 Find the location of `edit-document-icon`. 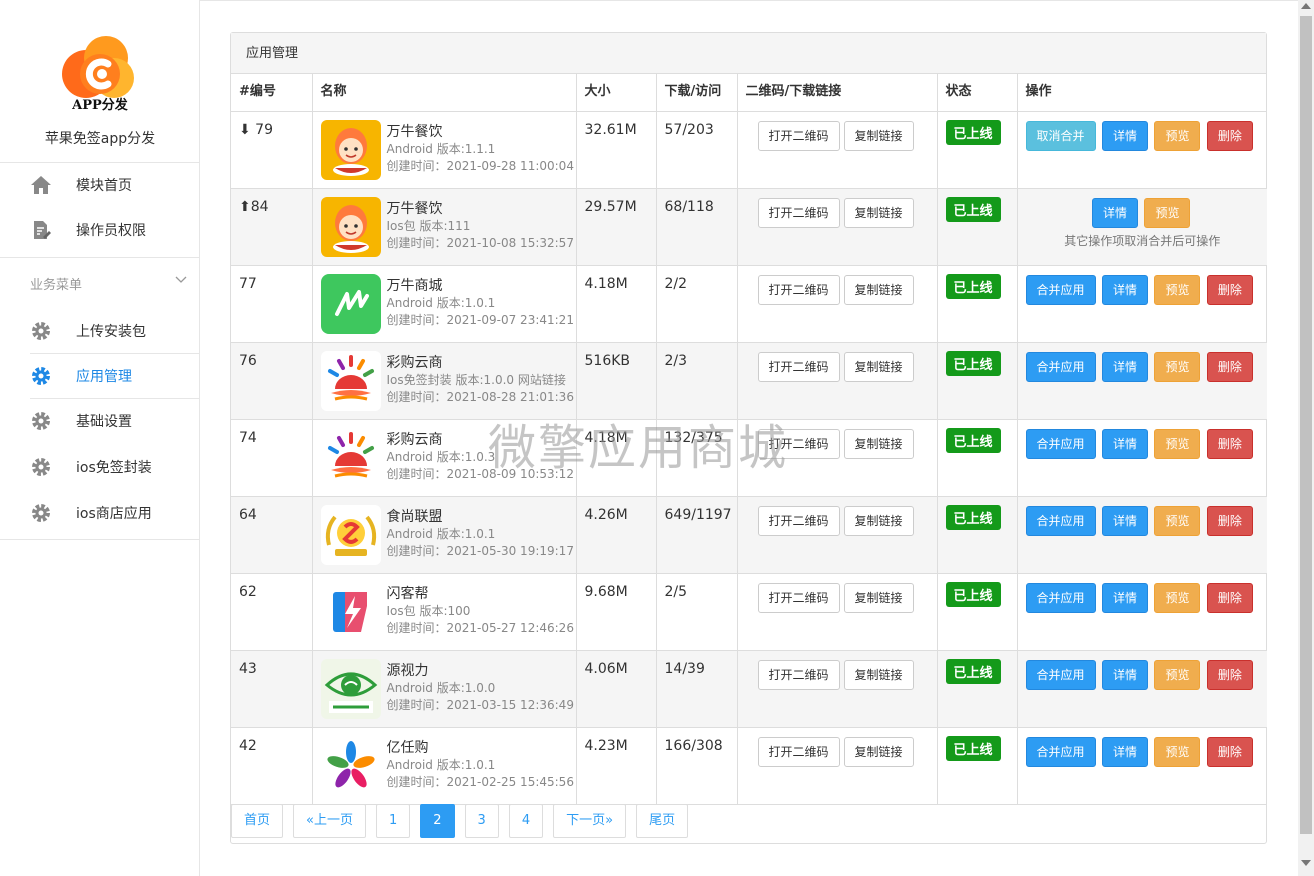

edit-document-icon is located at coordinates (41, 230).